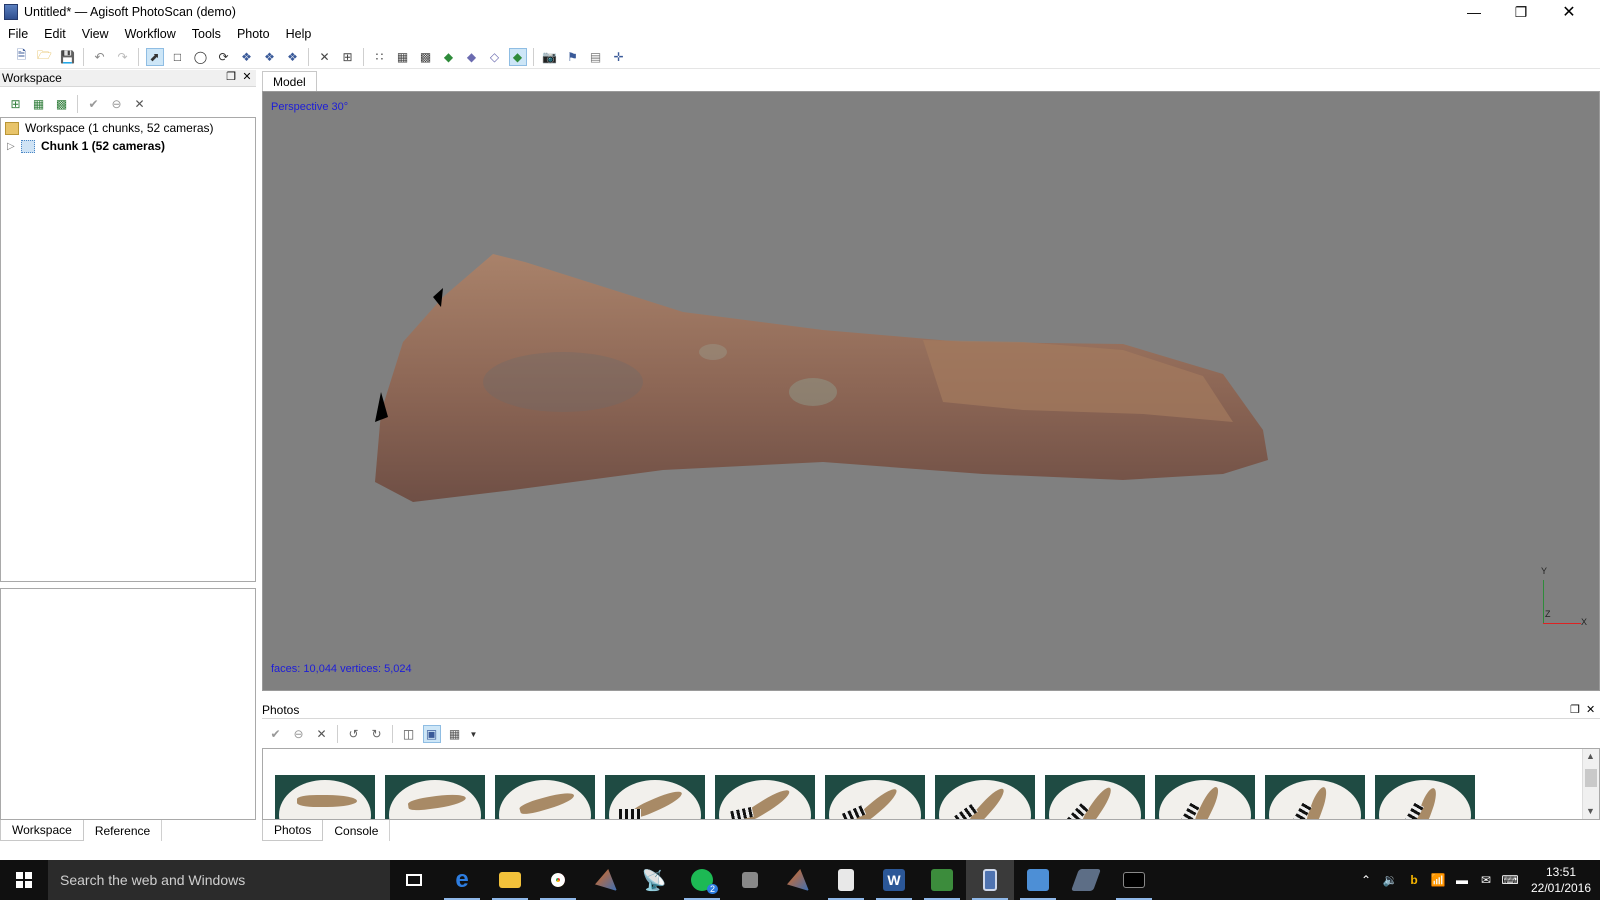  I want to click on tree-row-workspace: Workspace (1 chunks, 52 cameras), so click(109, 128).